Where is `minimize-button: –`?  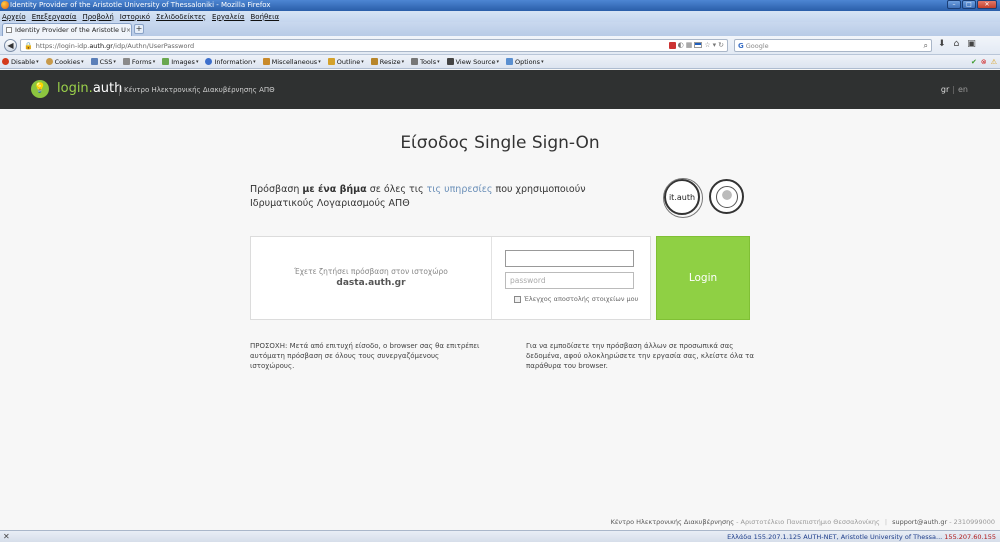 minimize-button: – is located at coordinates (954, 4).